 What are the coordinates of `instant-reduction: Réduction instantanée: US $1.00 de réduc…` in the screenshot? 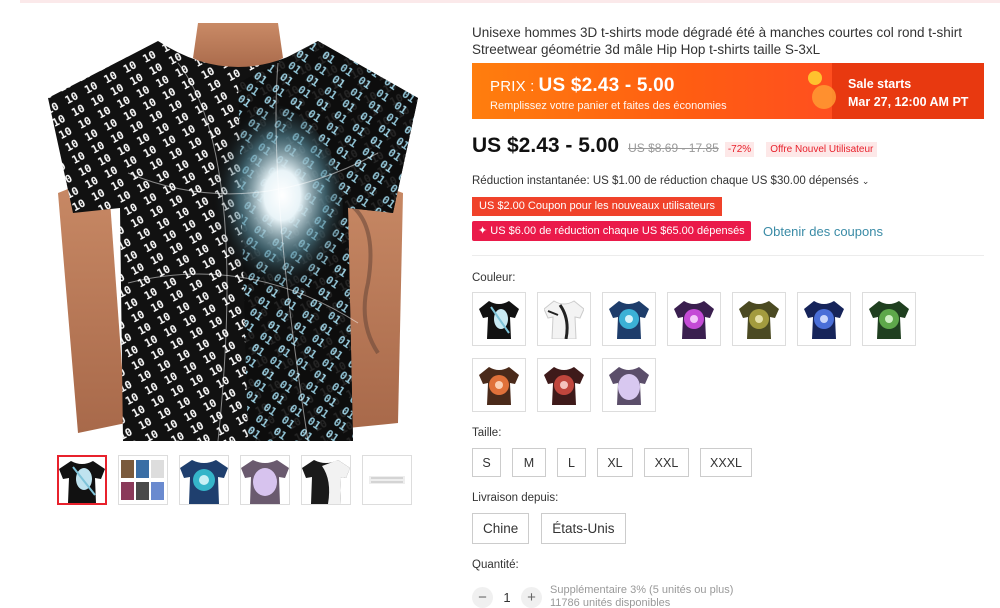 It's located at (670, 181).